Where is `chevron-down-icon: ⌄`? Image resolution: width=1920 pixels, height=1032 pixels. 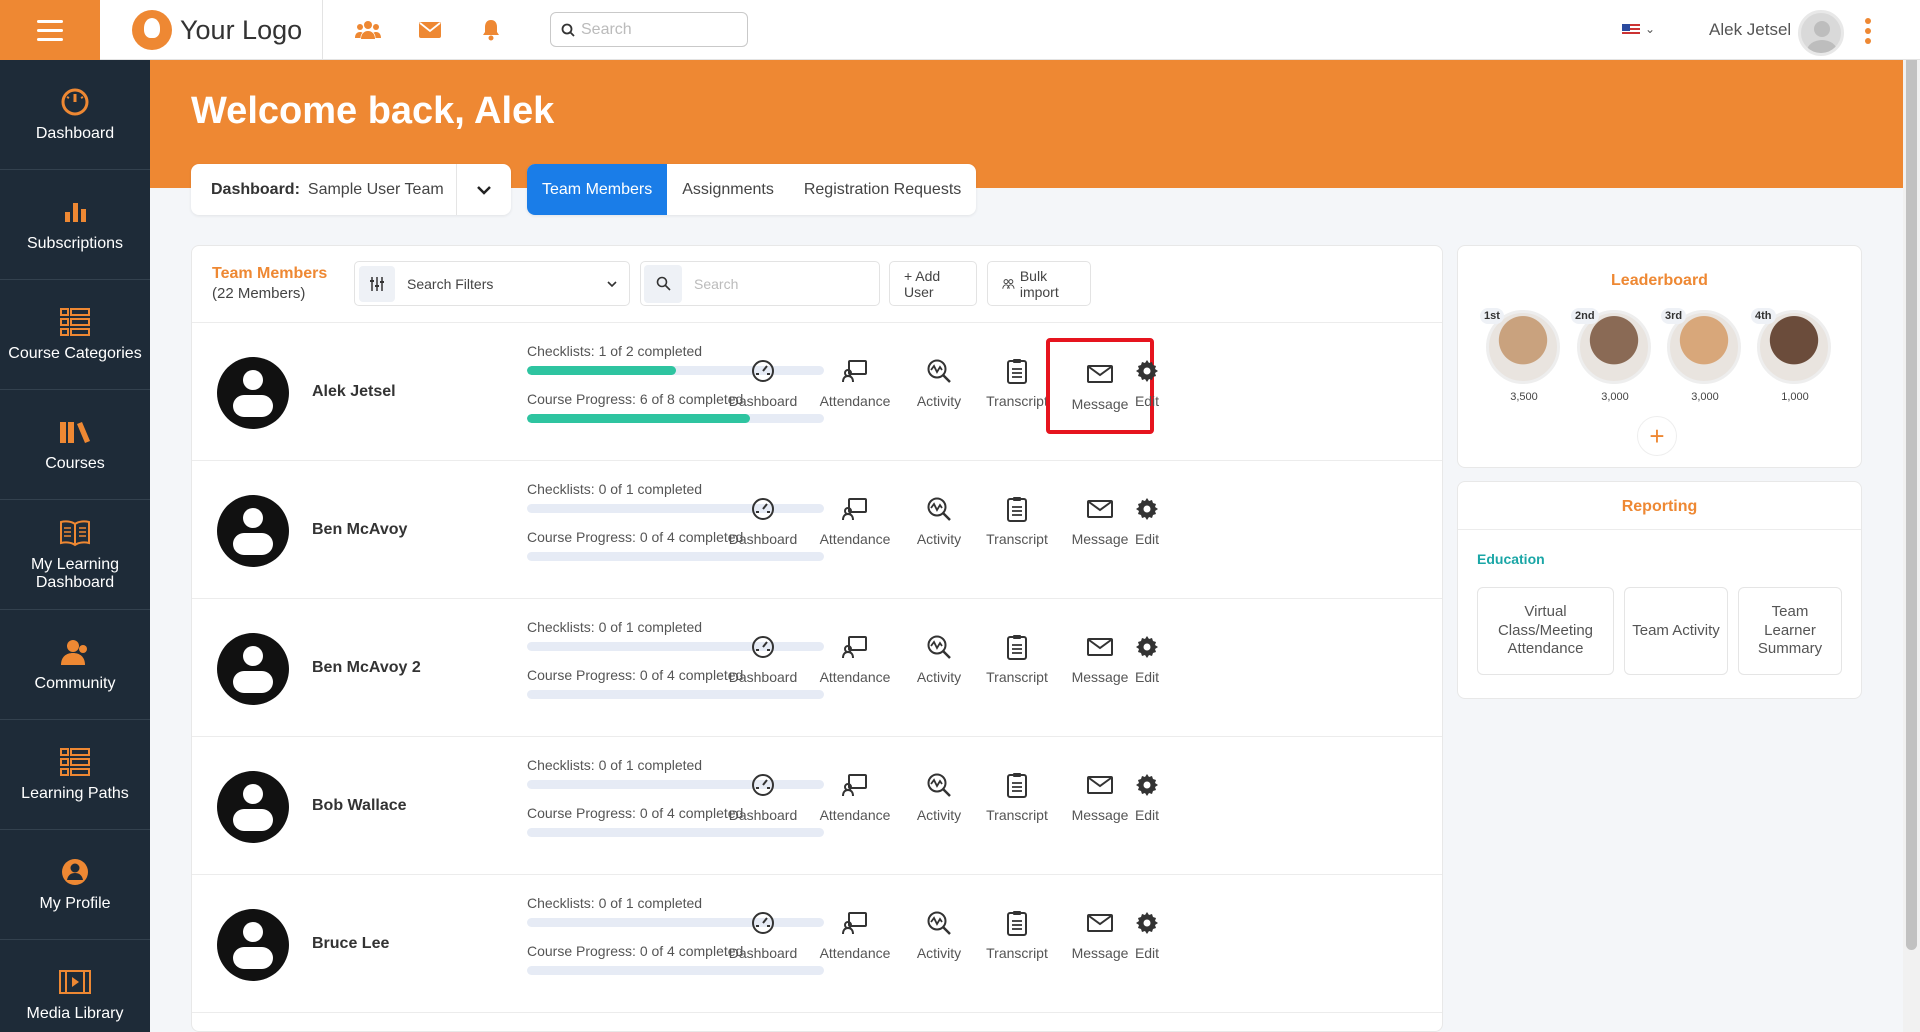 chevron-down-icon: ⌄ is located at coordinates (1650, 29).